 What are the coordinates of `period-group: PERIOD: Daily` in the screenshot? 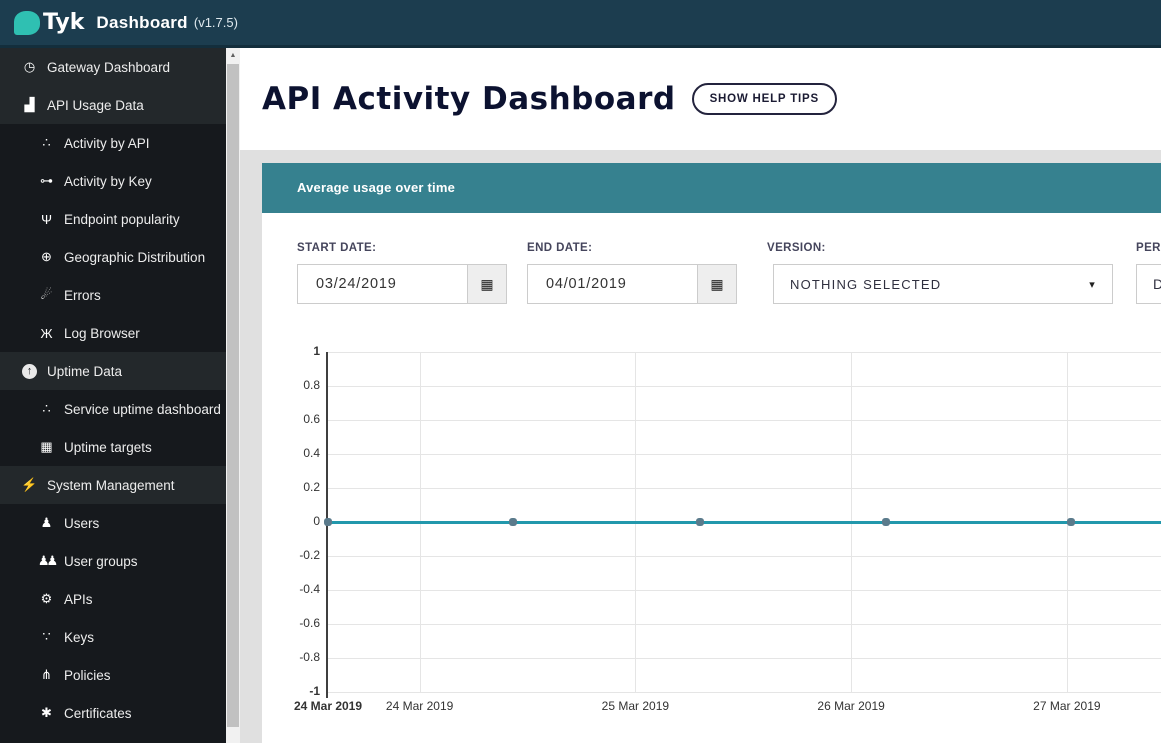 It's located at (1148, 273).